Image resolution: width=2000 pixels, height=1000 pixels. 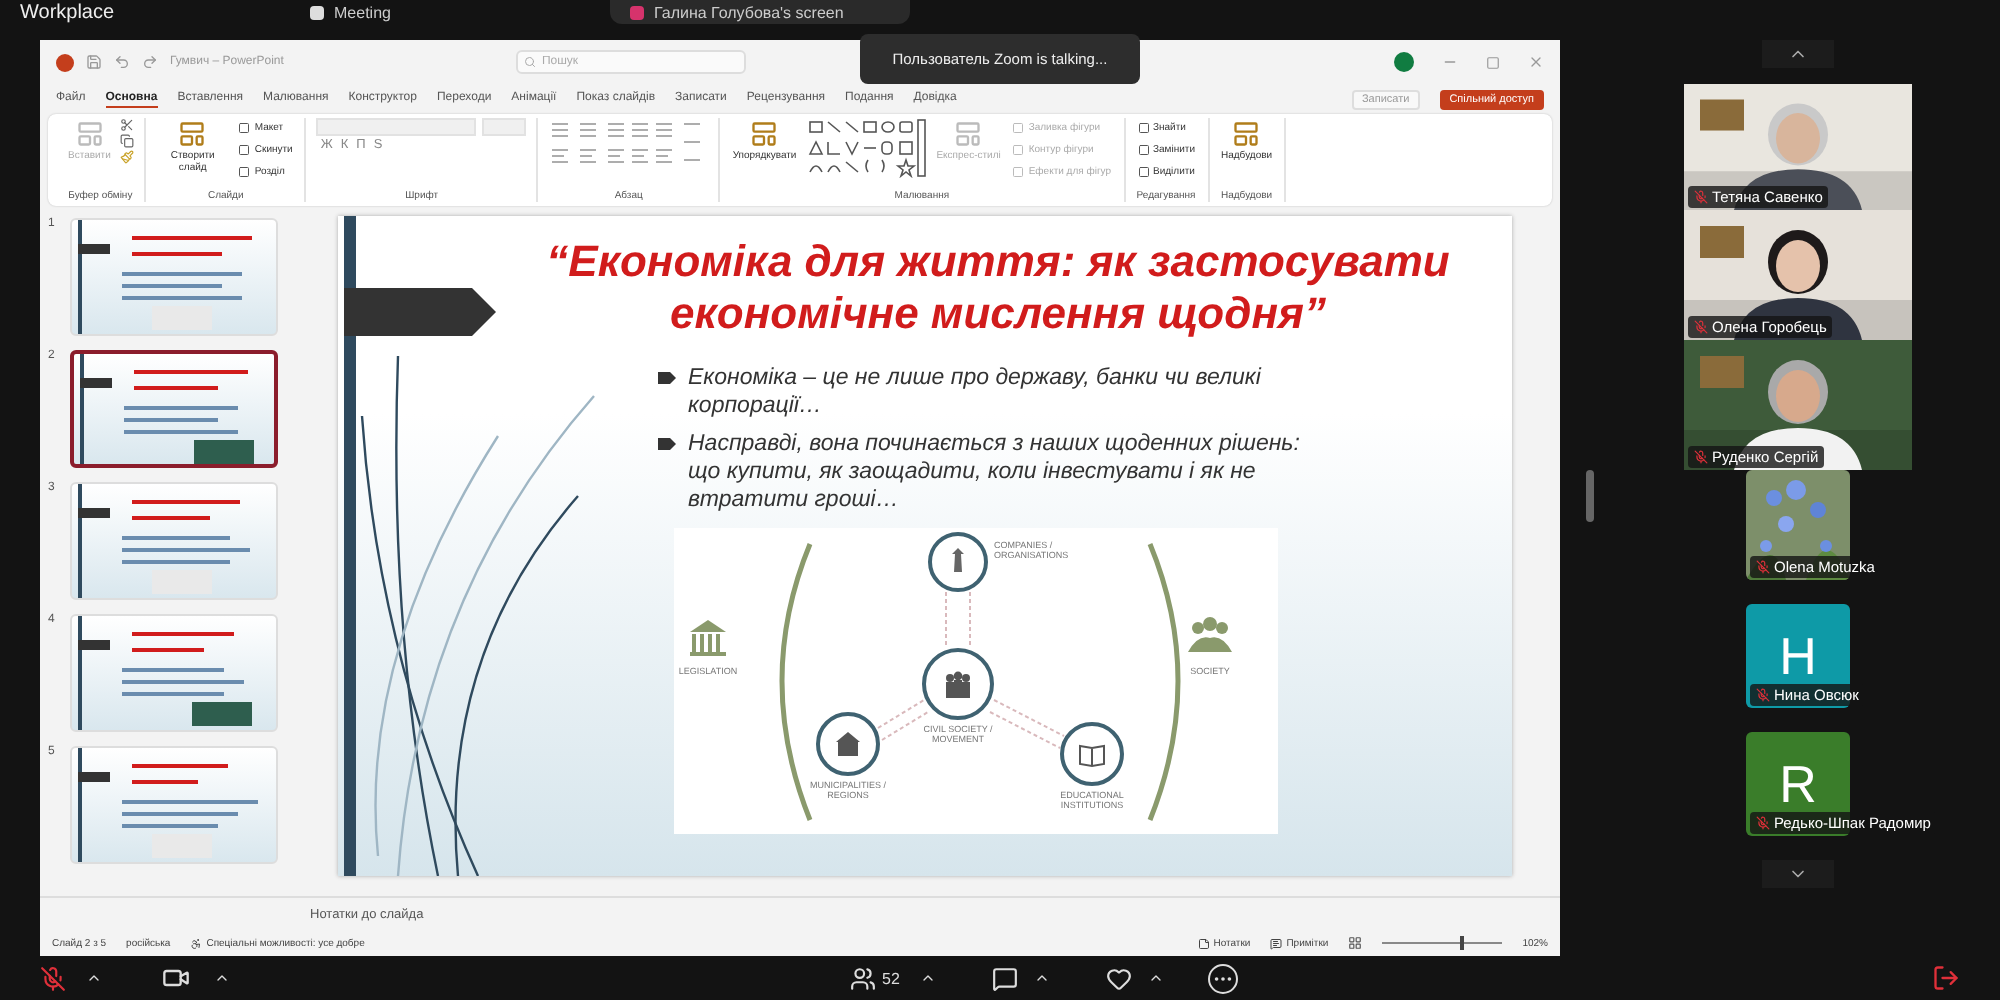 What do you see at coordinates (65, 62) in the screenshot?
I see `app-logo-icon` at bounding box center [65, 62].